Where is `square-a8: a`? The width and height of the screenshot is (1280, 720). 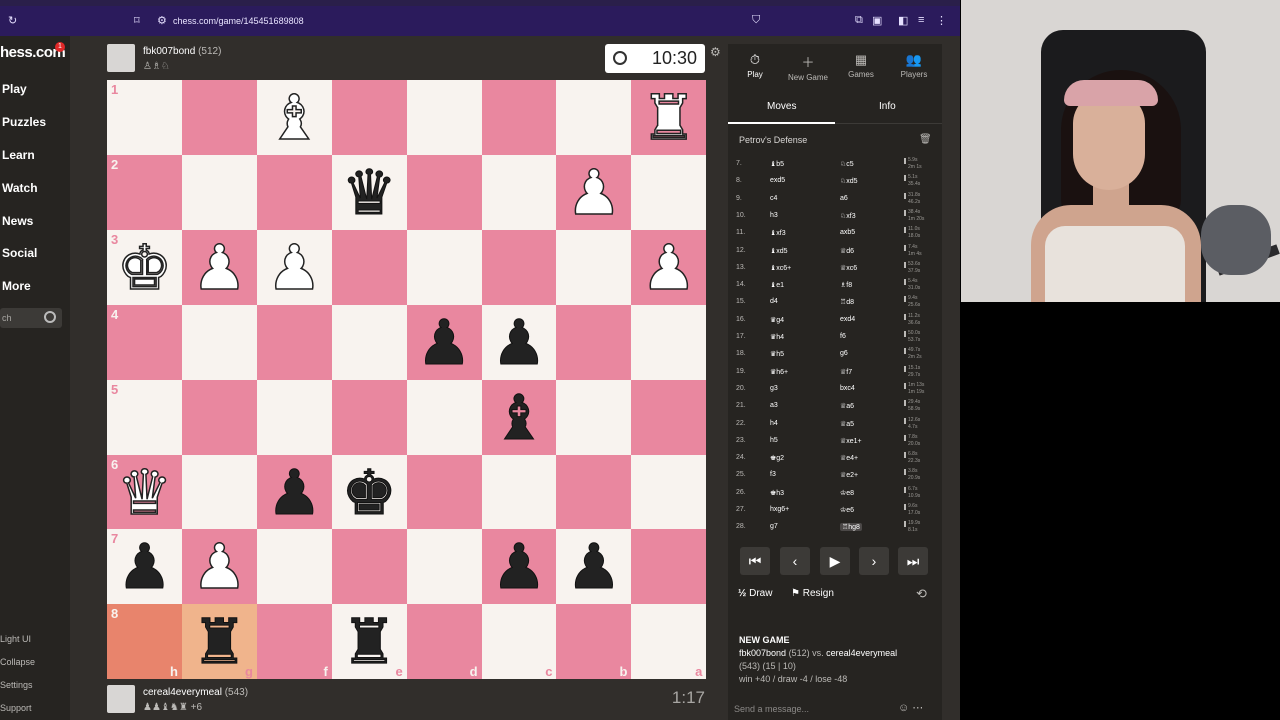
square-a8: a is located at coordinates (669, 642).